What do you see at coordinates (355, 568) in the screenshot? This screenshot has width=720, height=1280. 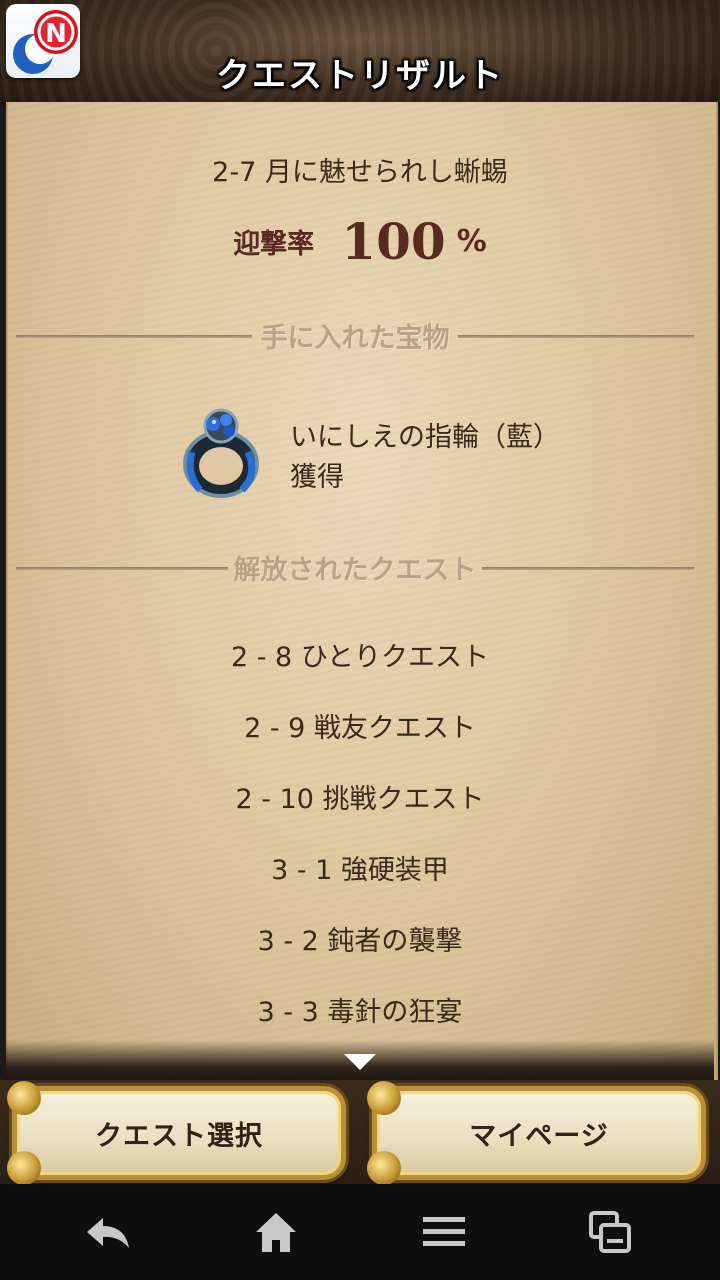 I see `unlocked-section-divider: 解放されたクエスト` at bounding box center [355, 568].